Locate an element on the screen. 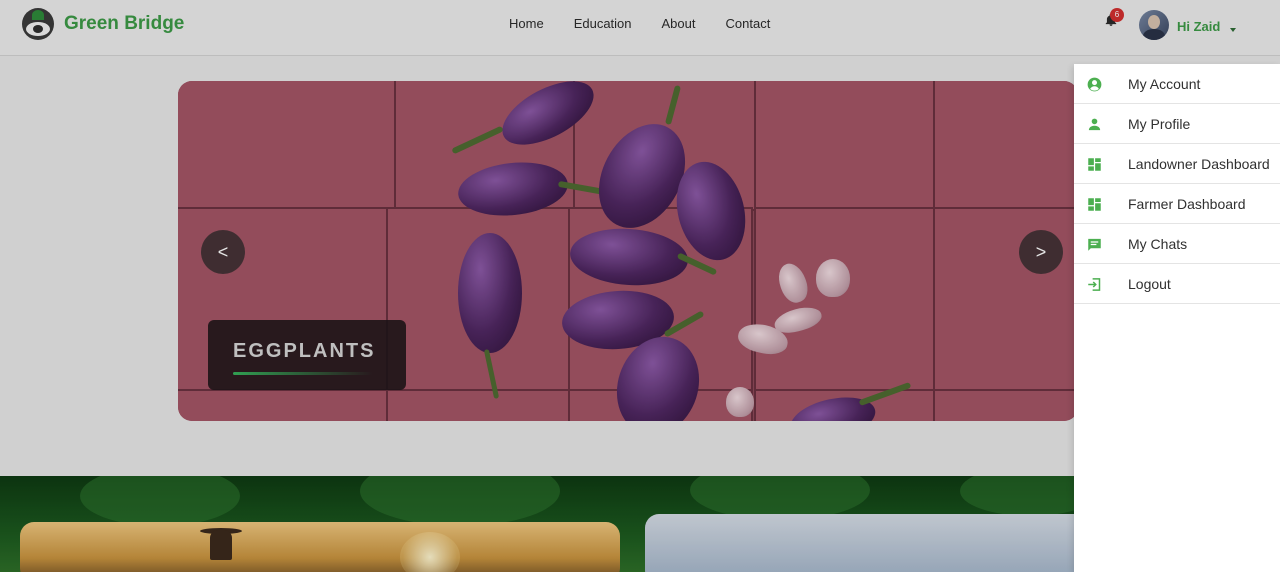 This screenshot has width=1280, height=572. person-icon is located at coordinates (1094, 124).